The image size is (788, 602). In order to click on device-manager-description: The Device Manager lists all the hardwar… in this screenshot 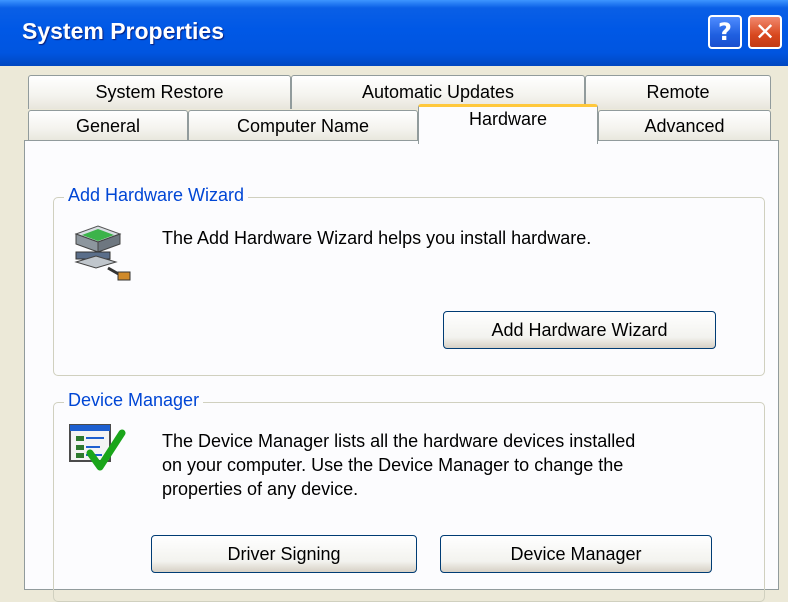, I will do `click(462, 465)`.